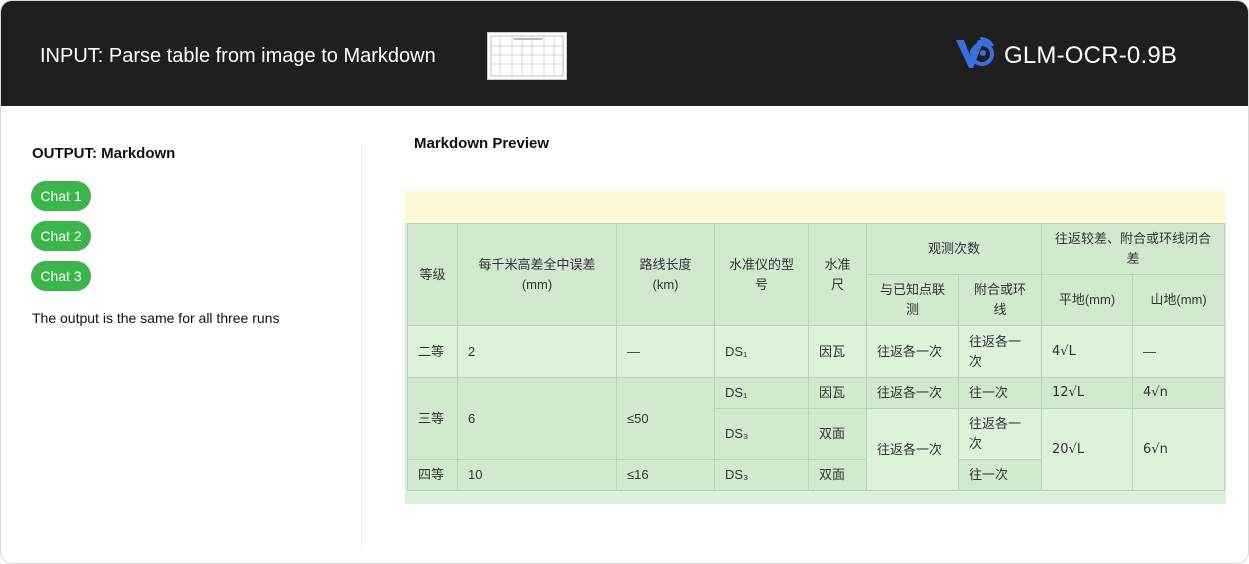 This screenshot has width=1249, height=564. I want to click on table-cell: 二等, so click(432, 351).